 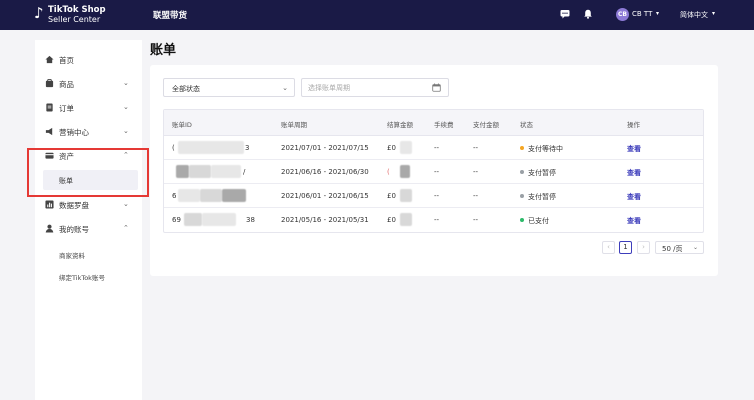 I want to click on status-text: 已支付, so click(x=538, y=221).